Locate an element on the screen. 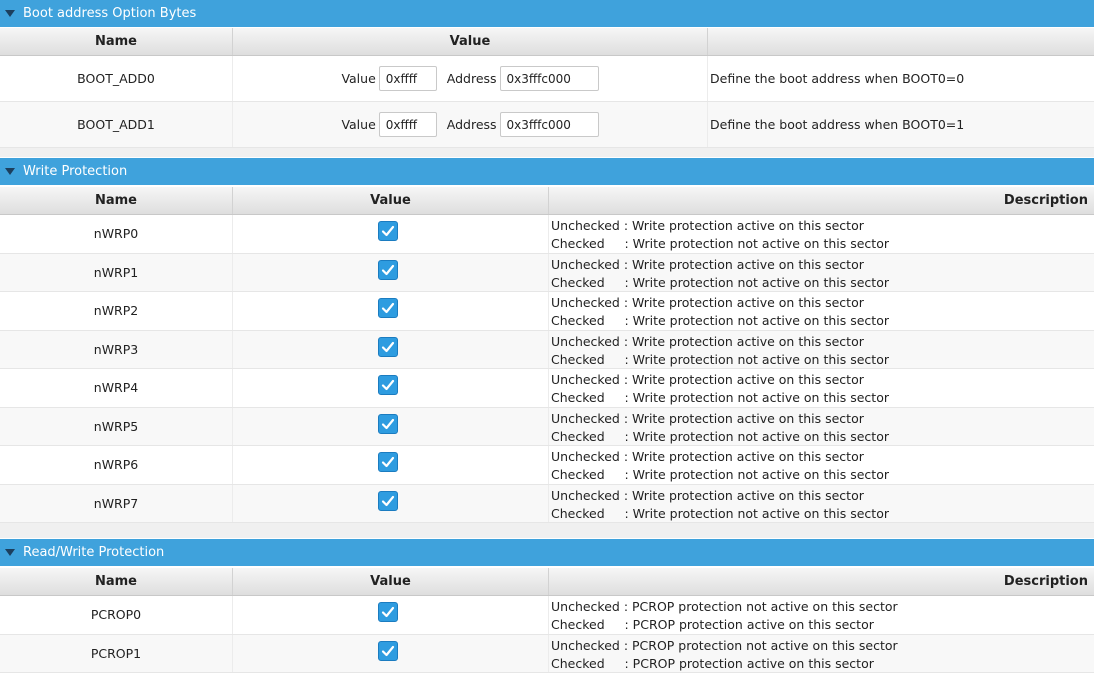 The image size is (1094, 673). rwp-column-headers: Name Value Description is located at coordinates (547, 582).